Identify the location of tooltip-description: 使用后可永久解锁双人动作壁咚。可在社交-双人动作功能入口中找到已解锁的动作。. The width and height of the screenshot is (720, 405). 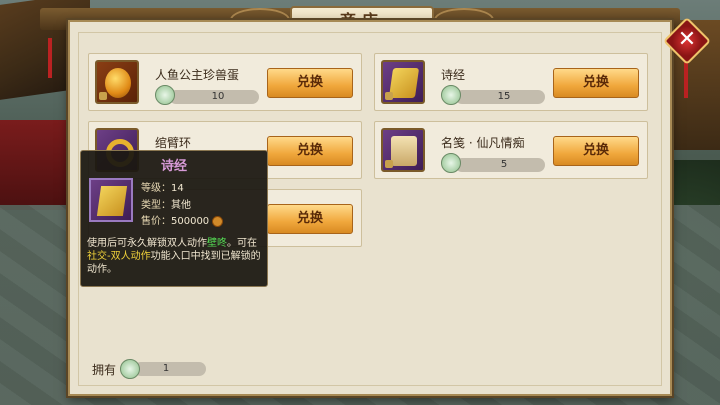
(175, 256).